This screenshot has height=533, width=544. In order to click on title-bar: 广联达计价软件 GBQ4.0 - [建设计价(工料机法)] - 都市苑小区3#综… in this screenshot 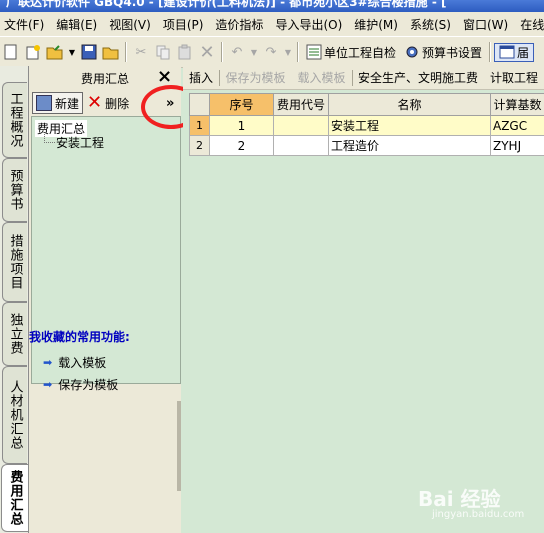, I will do `click(272, 6)`.